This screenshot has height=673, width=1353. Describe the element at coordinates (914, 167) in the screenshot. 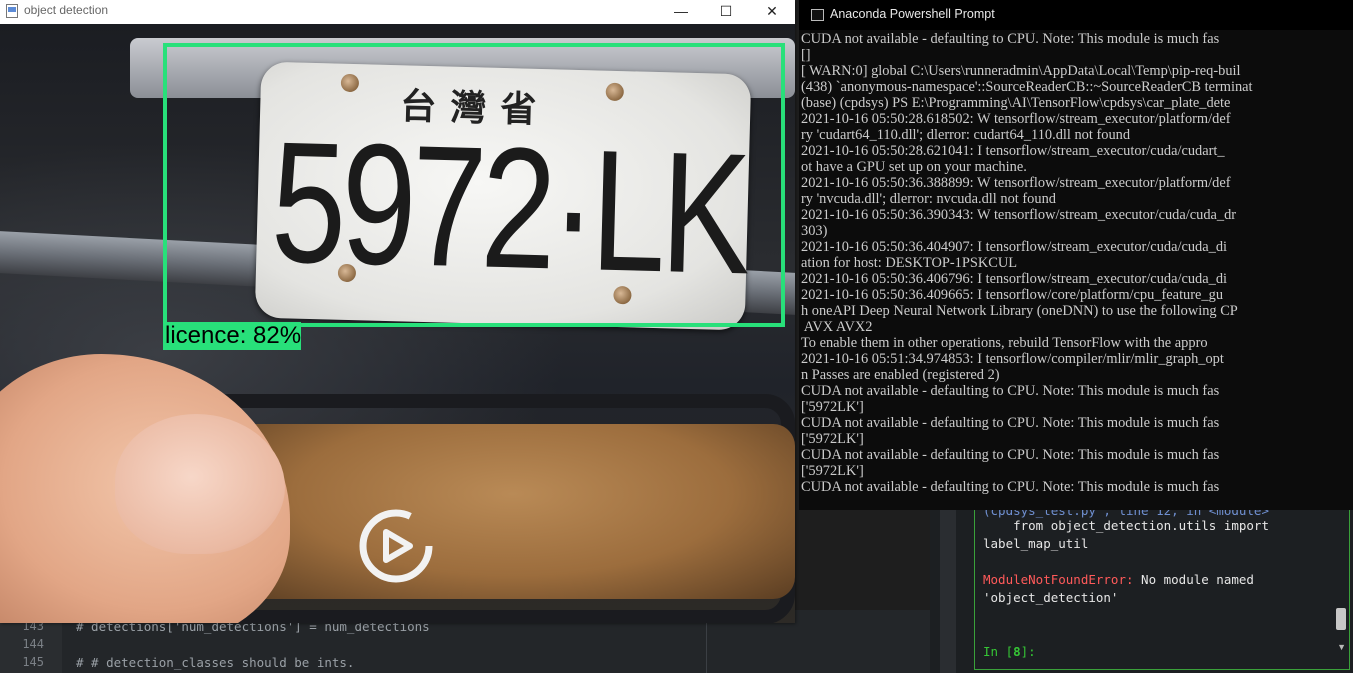

I see `terminal-line: ot have a GPU set up on your machine.` at that location.